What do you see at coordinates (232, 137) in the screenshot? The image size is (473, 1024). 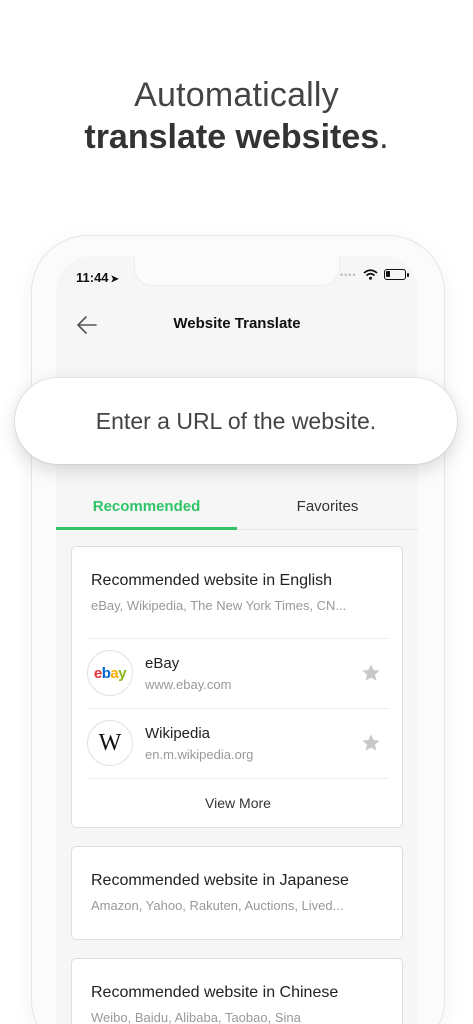 I see `headline-bold: translate websites` at bounding box center [232, 137].